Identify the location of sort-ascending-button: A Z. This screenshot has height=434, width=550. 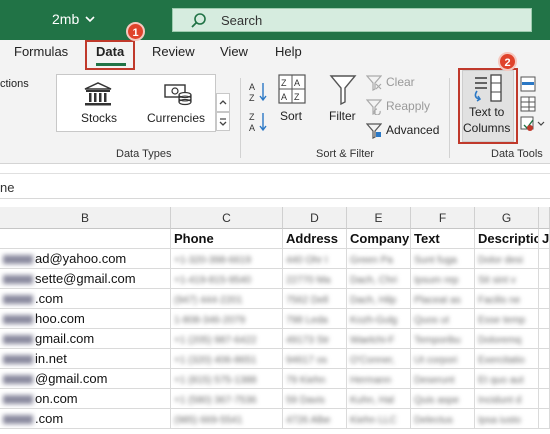
(259, 92).